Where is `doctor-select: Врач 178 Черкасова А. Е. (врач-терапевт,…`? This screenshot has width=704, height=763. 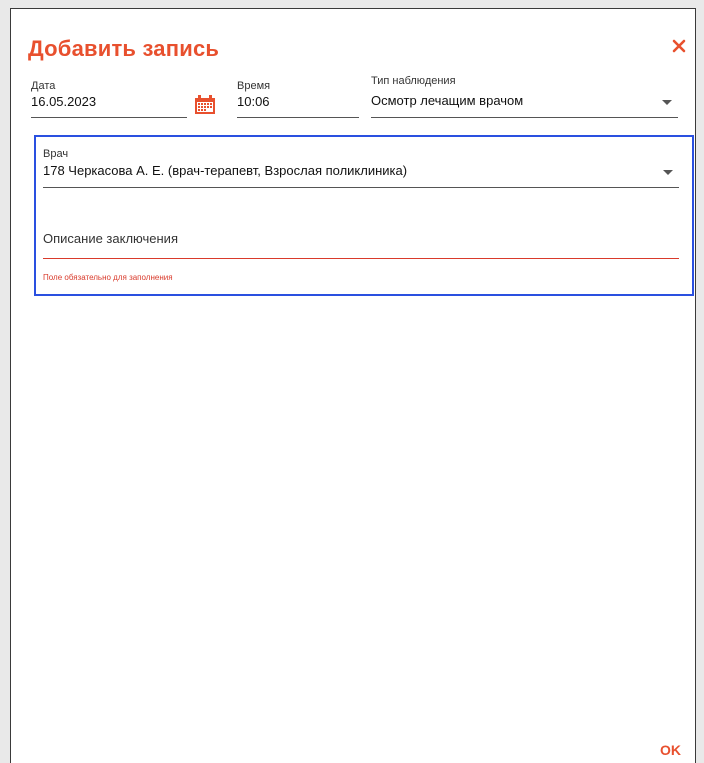 doctor-select: Врач 178 Черкасова А. Е. (врач-терапевт,… is located at coordinates (361, 168).